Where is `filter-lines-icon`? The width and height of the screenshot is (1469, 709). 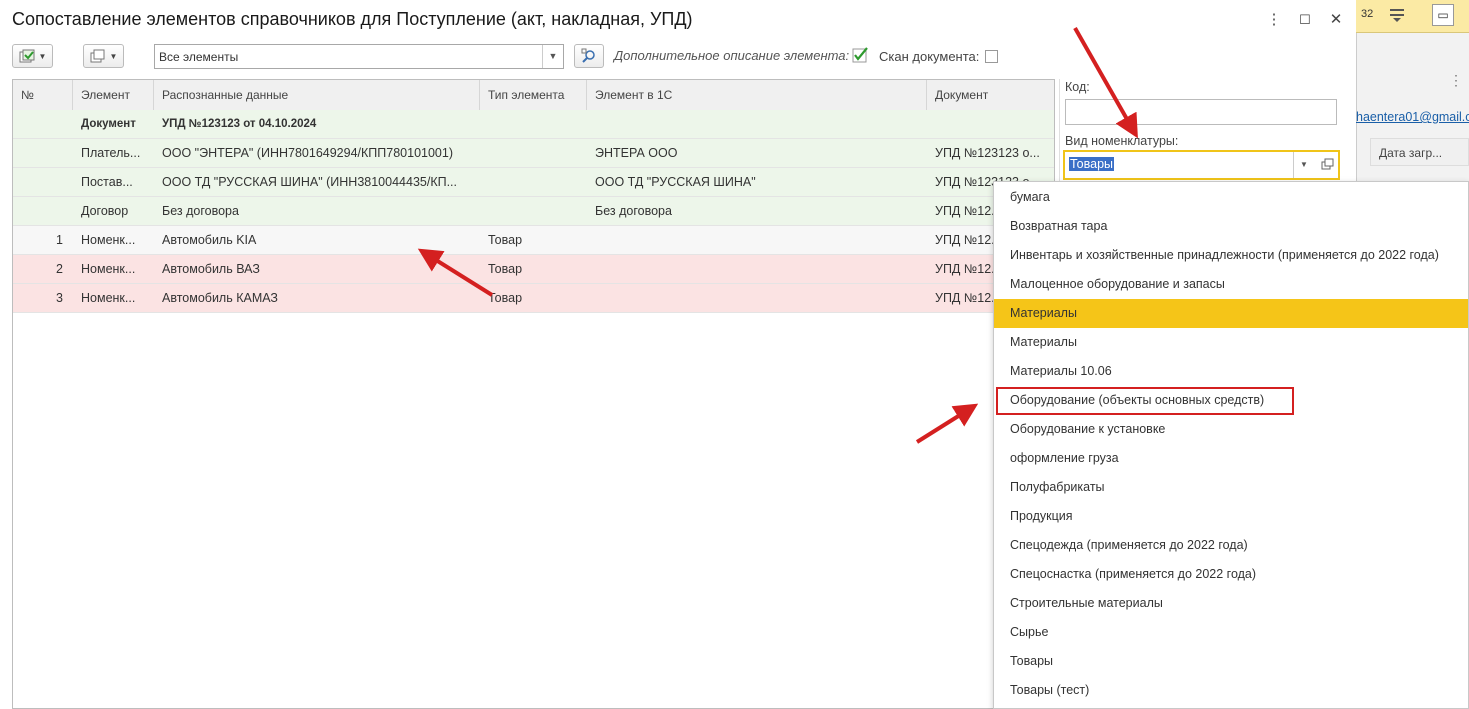
filter-lines-icon is located at coordinates (1397, 14).